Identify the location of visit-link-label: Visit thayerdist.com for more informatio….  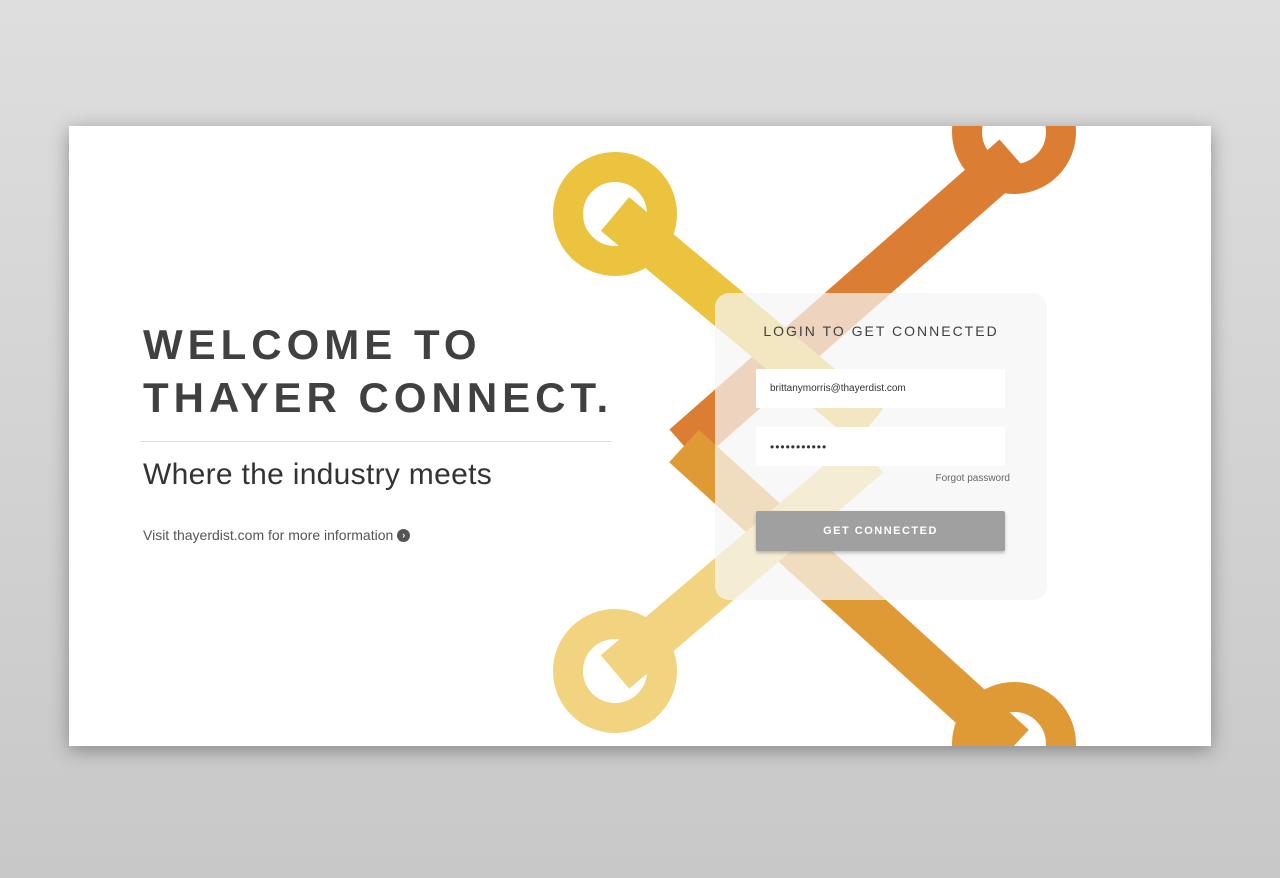
(268, 535).